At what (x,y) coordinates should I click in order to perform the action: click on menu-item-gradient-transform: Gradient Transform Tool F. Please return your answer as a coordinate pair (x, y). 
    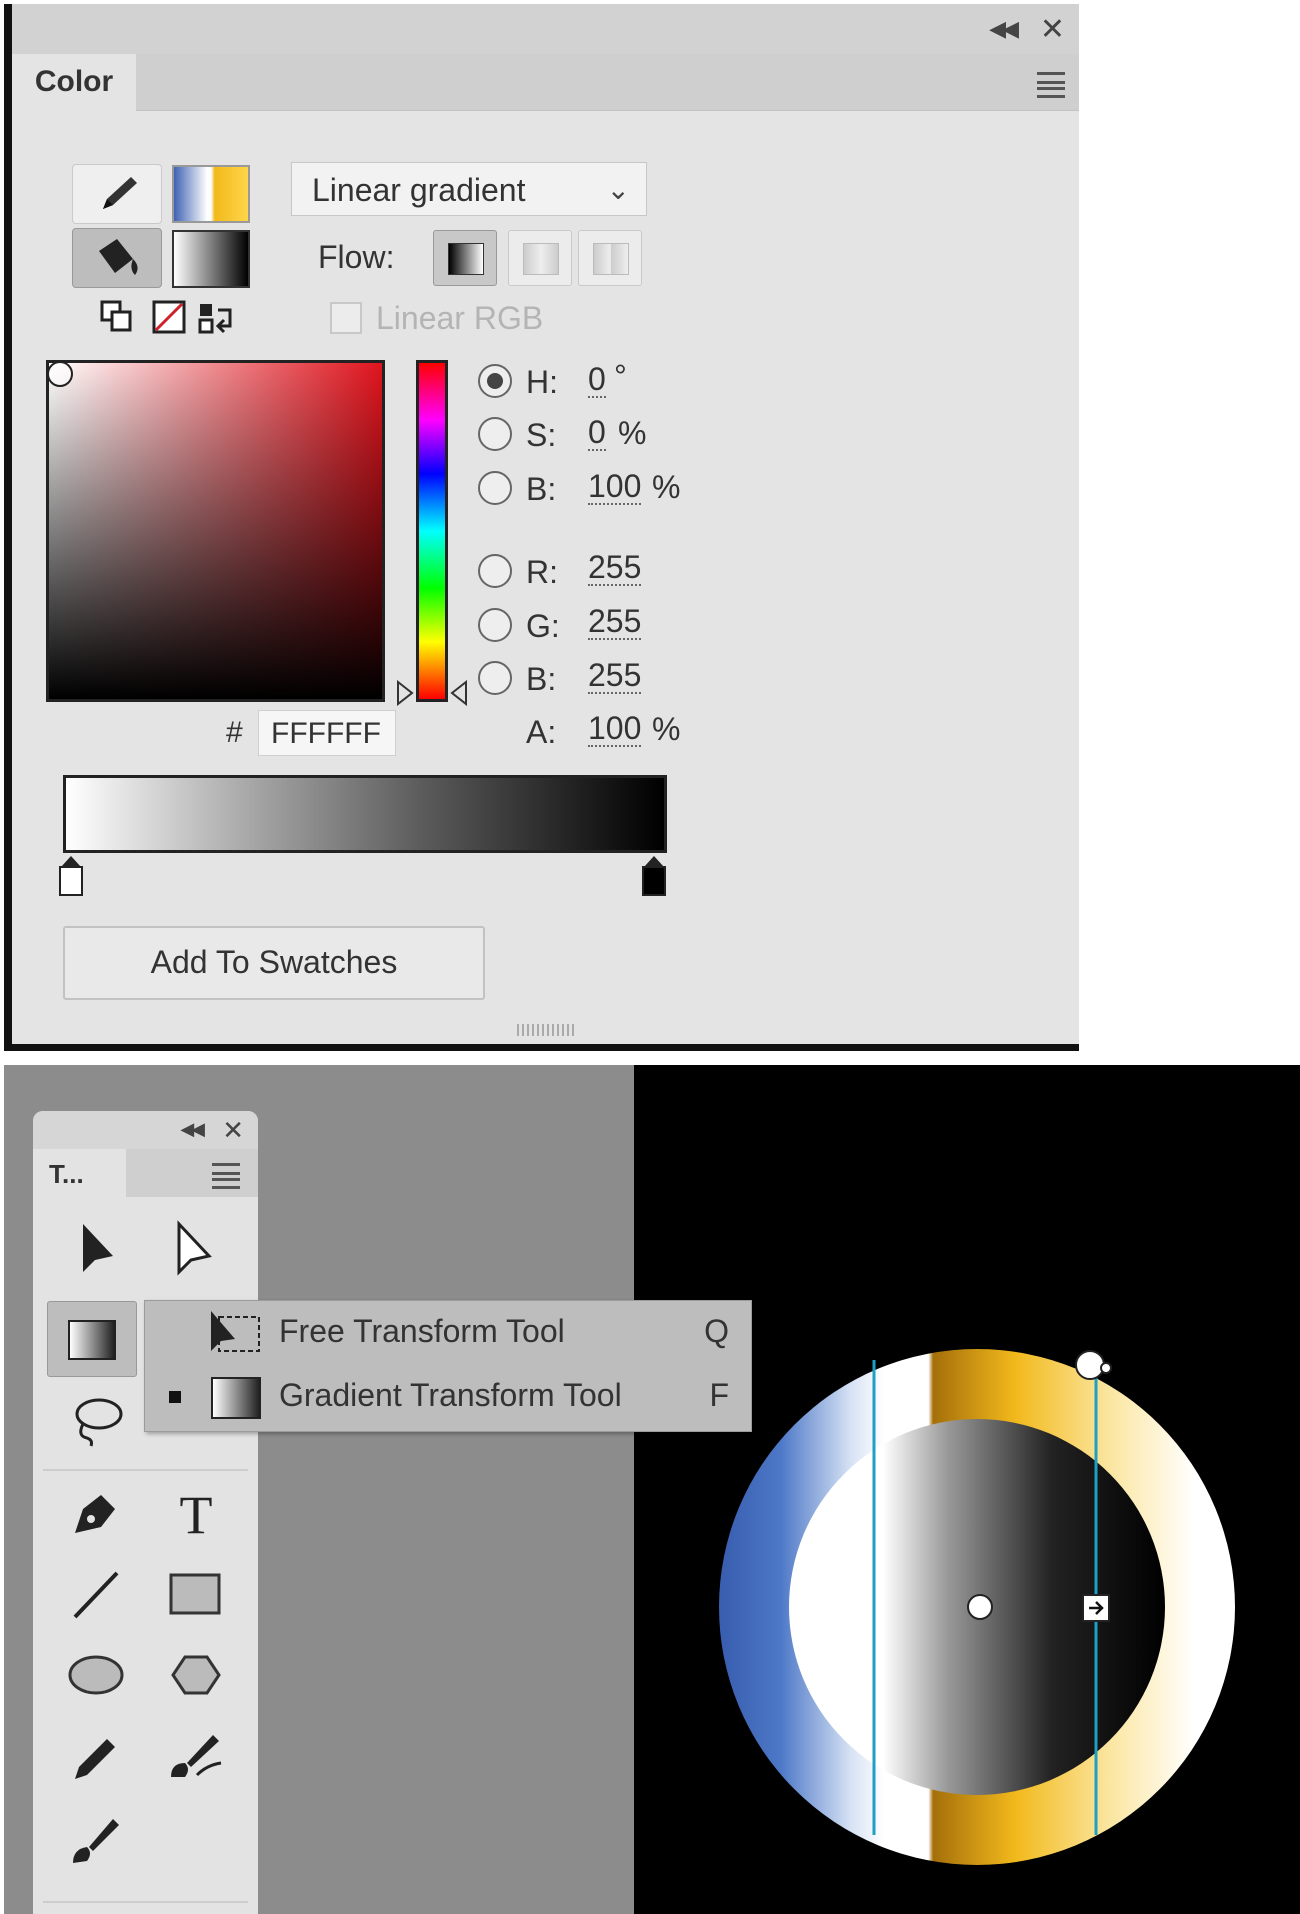
    Looking at the image, I should click on (448, 1397).